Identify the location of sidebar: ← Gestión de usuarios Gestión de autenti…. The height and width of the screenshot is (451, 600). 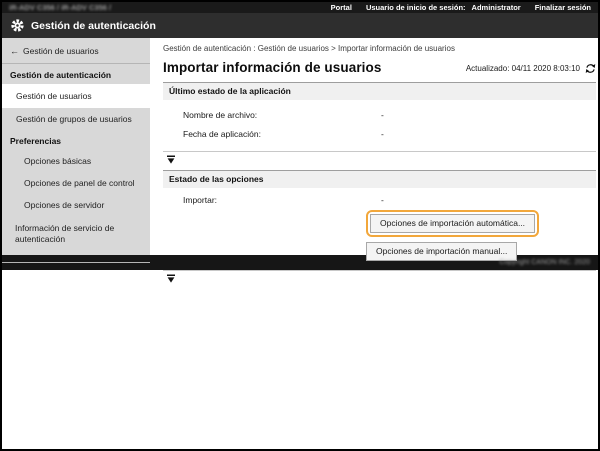
(76, 150).